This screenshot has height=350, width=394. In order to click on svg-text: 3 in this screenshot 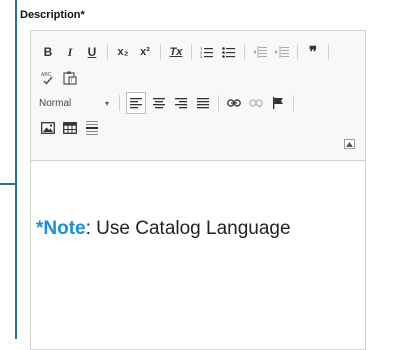, I will do `click(201, 56)`.